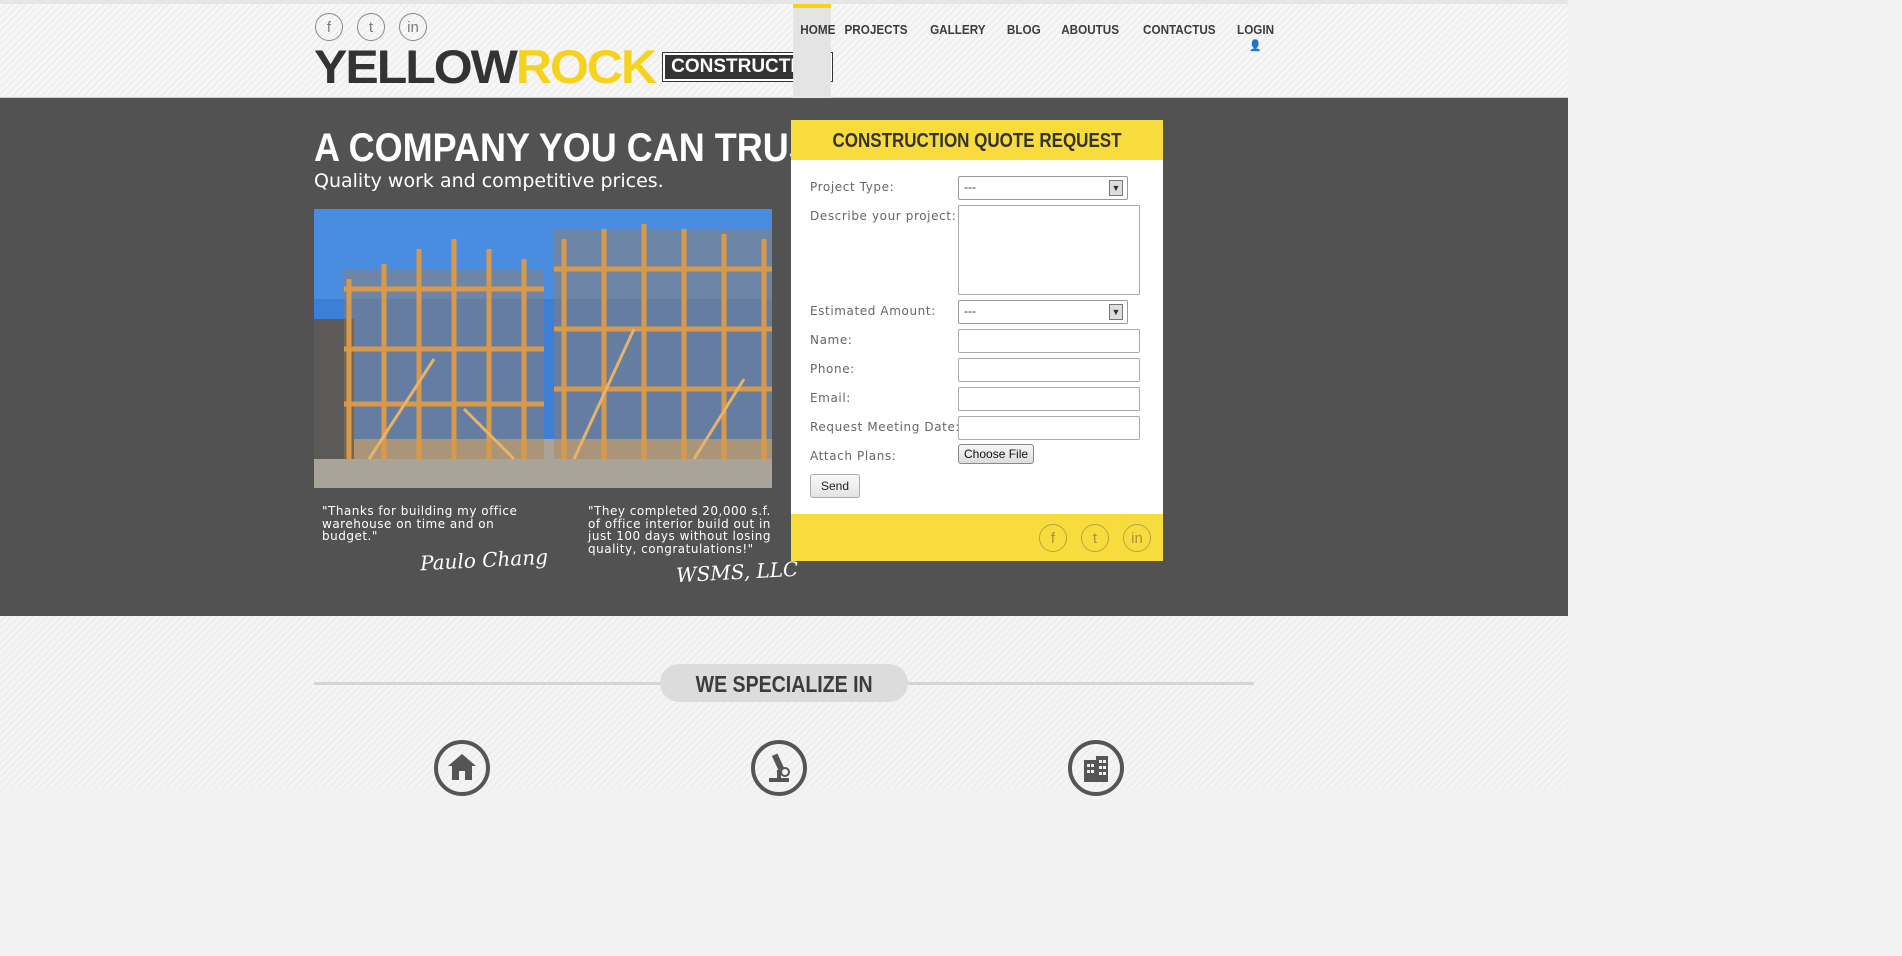 Image resolution: width=1902 pixels, height=956 pixels. Describe the element at coordinates (875, 53) in the screenshot. I see `nav-projects: PROJECTS` at that location.